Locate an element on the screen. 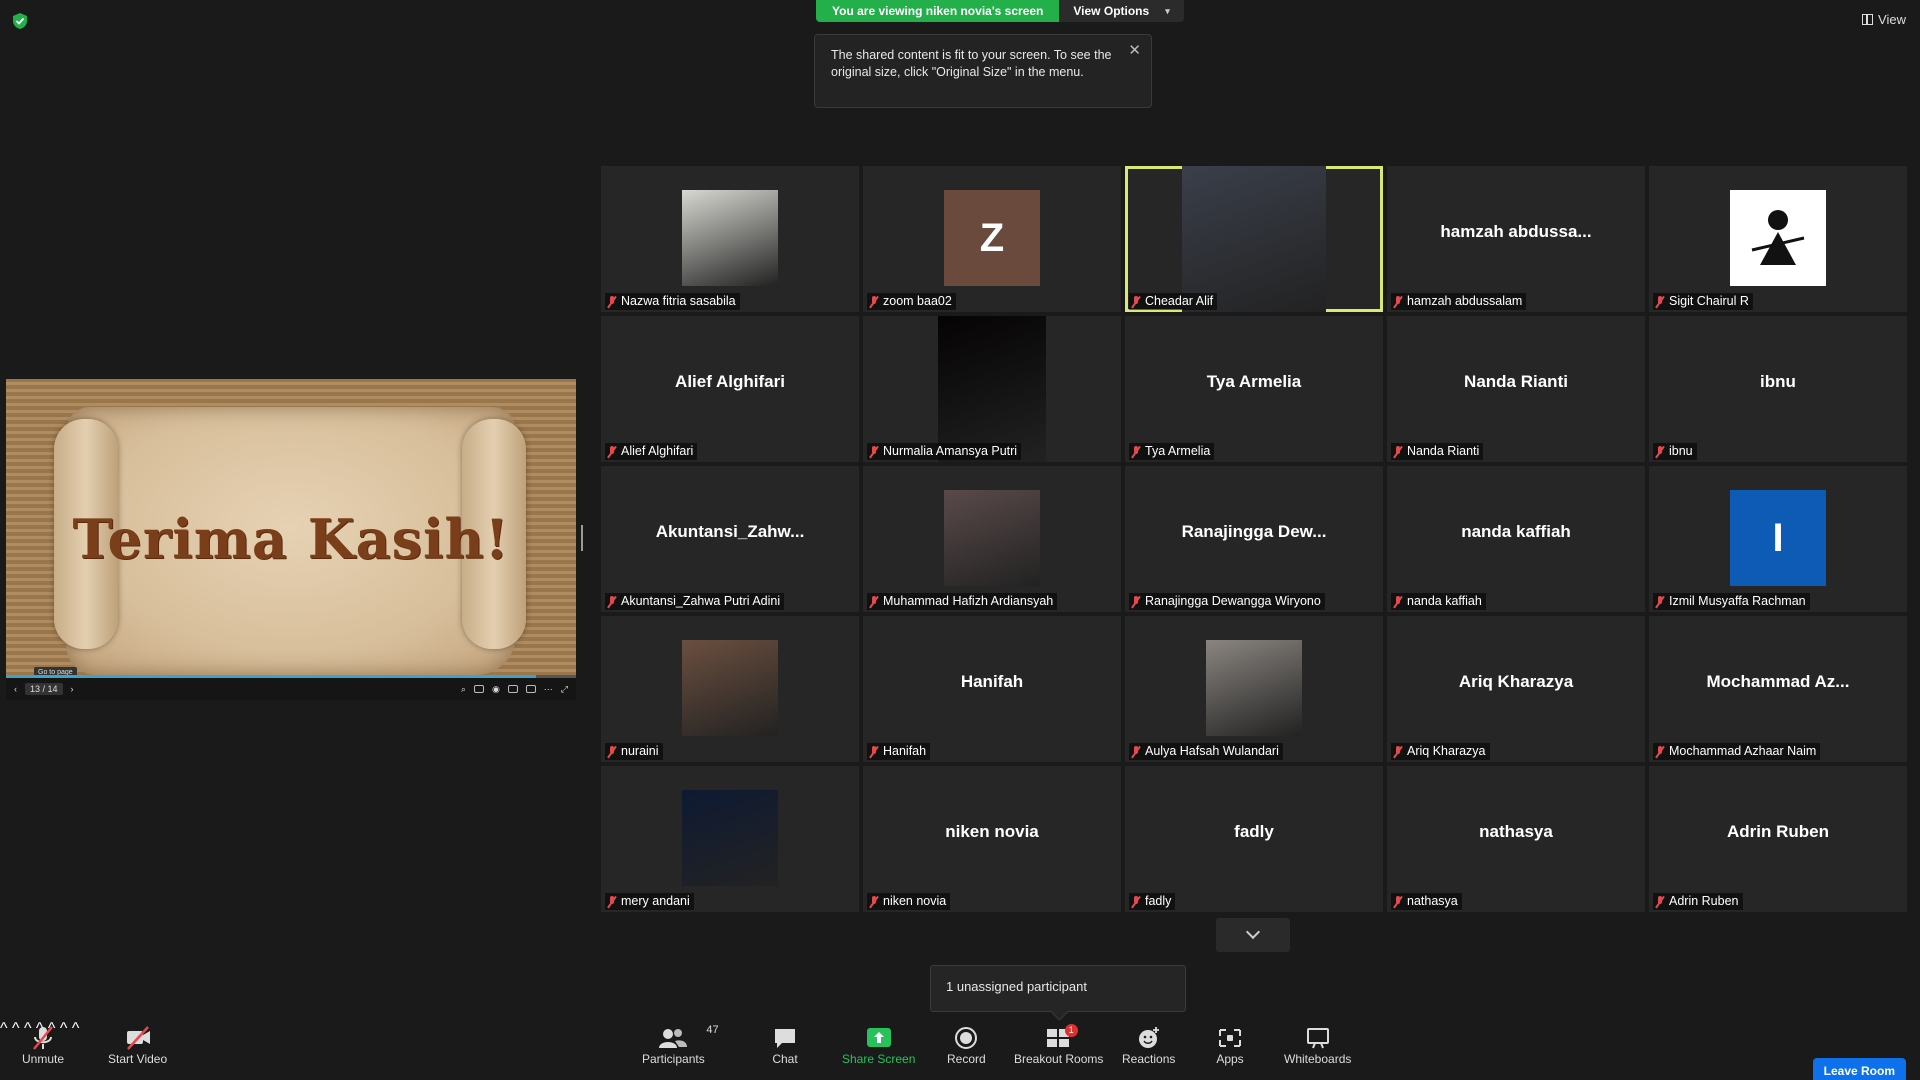  participant-tile: nathasya nathasya is located at coordinates (1516, 839).